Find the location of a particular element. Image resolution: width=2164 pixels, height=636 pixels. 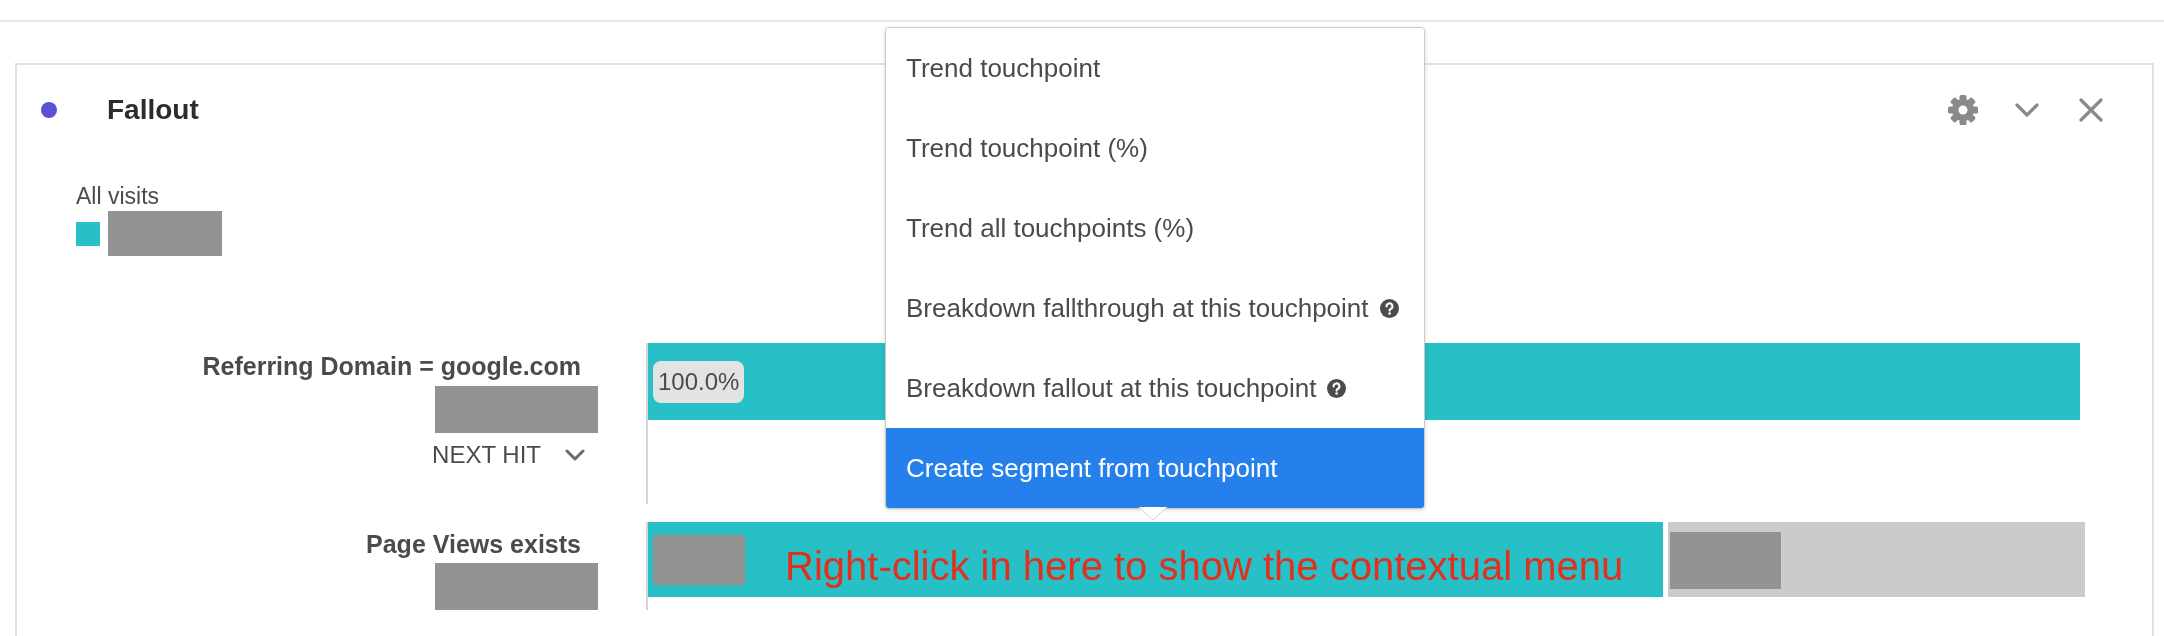

close-icon is located at coordinates (2091, 110).